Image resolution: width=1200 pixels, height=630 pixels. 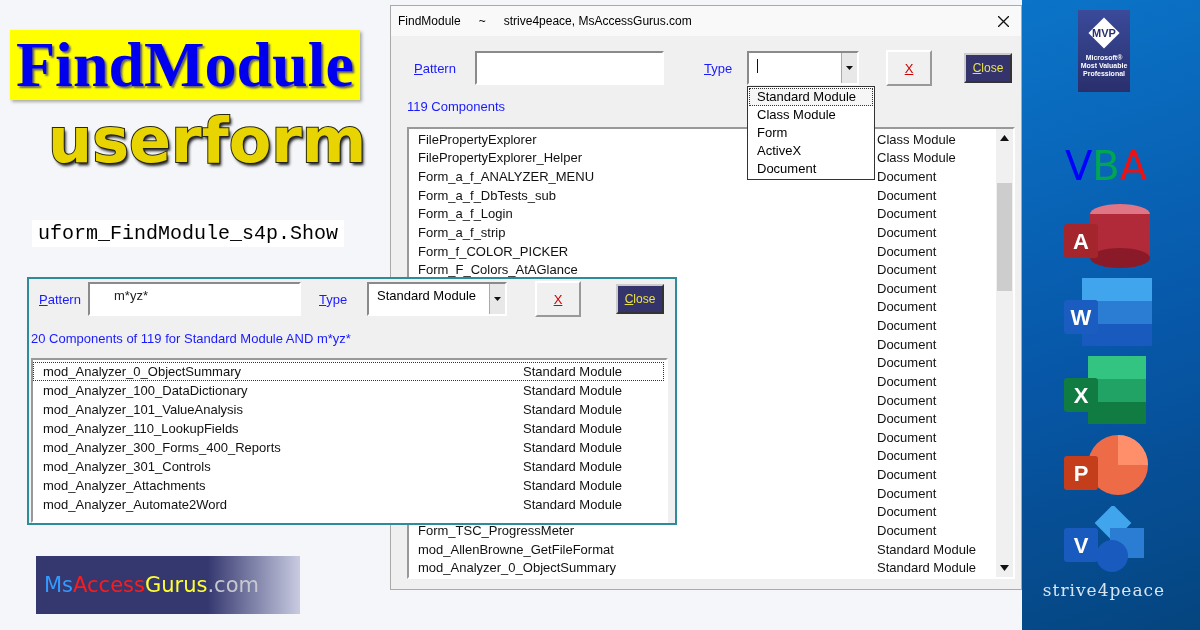 I want to click on window-title: FindModule, so click(x=429, y=21).